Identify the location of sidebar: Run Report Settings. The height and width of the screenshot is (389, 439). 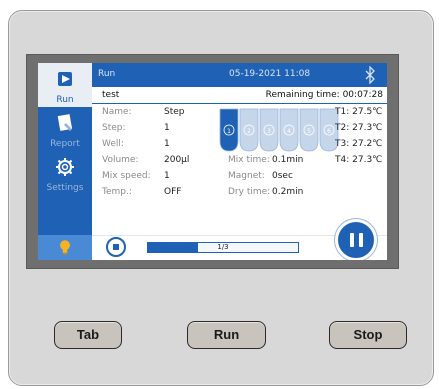
(65, 161).